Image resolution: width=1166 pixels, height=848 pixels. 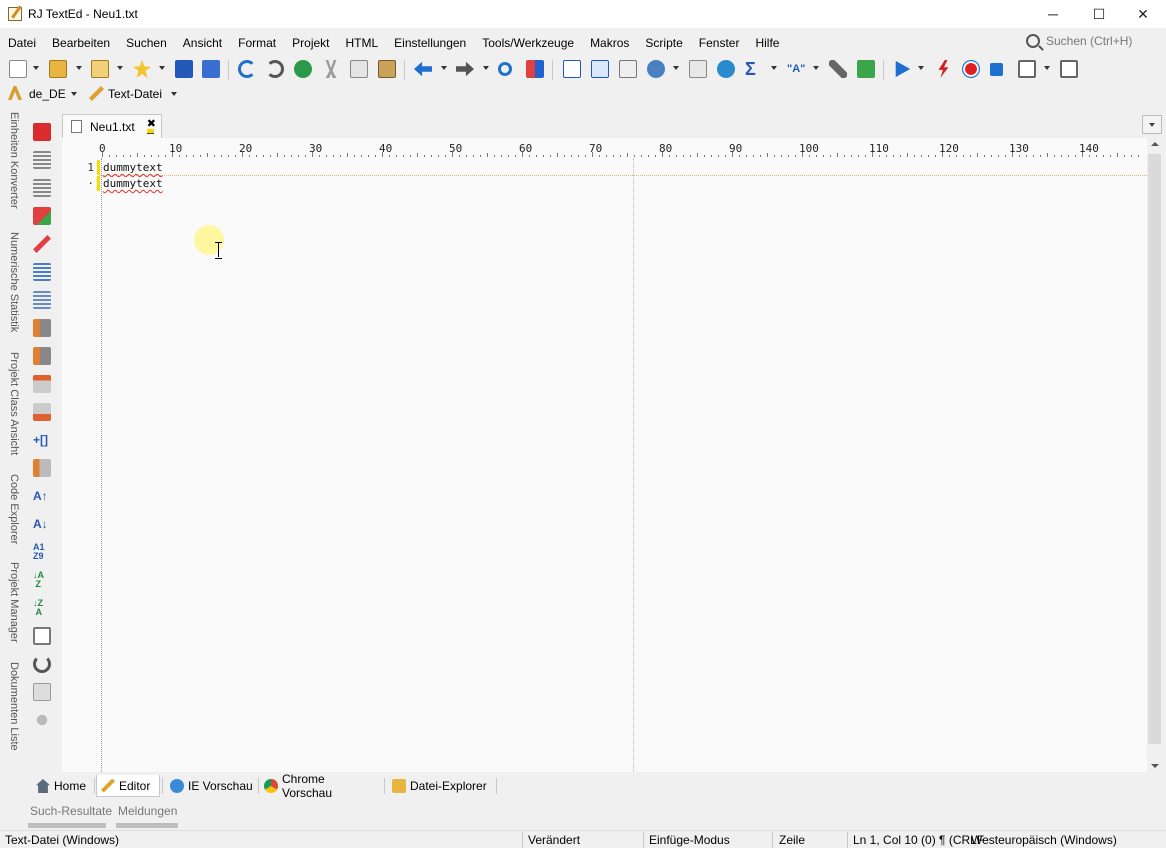 What do you see at coordinates (535, 69) in the screenshot?
I see `replace-icon` at bounding box center [535, 69].